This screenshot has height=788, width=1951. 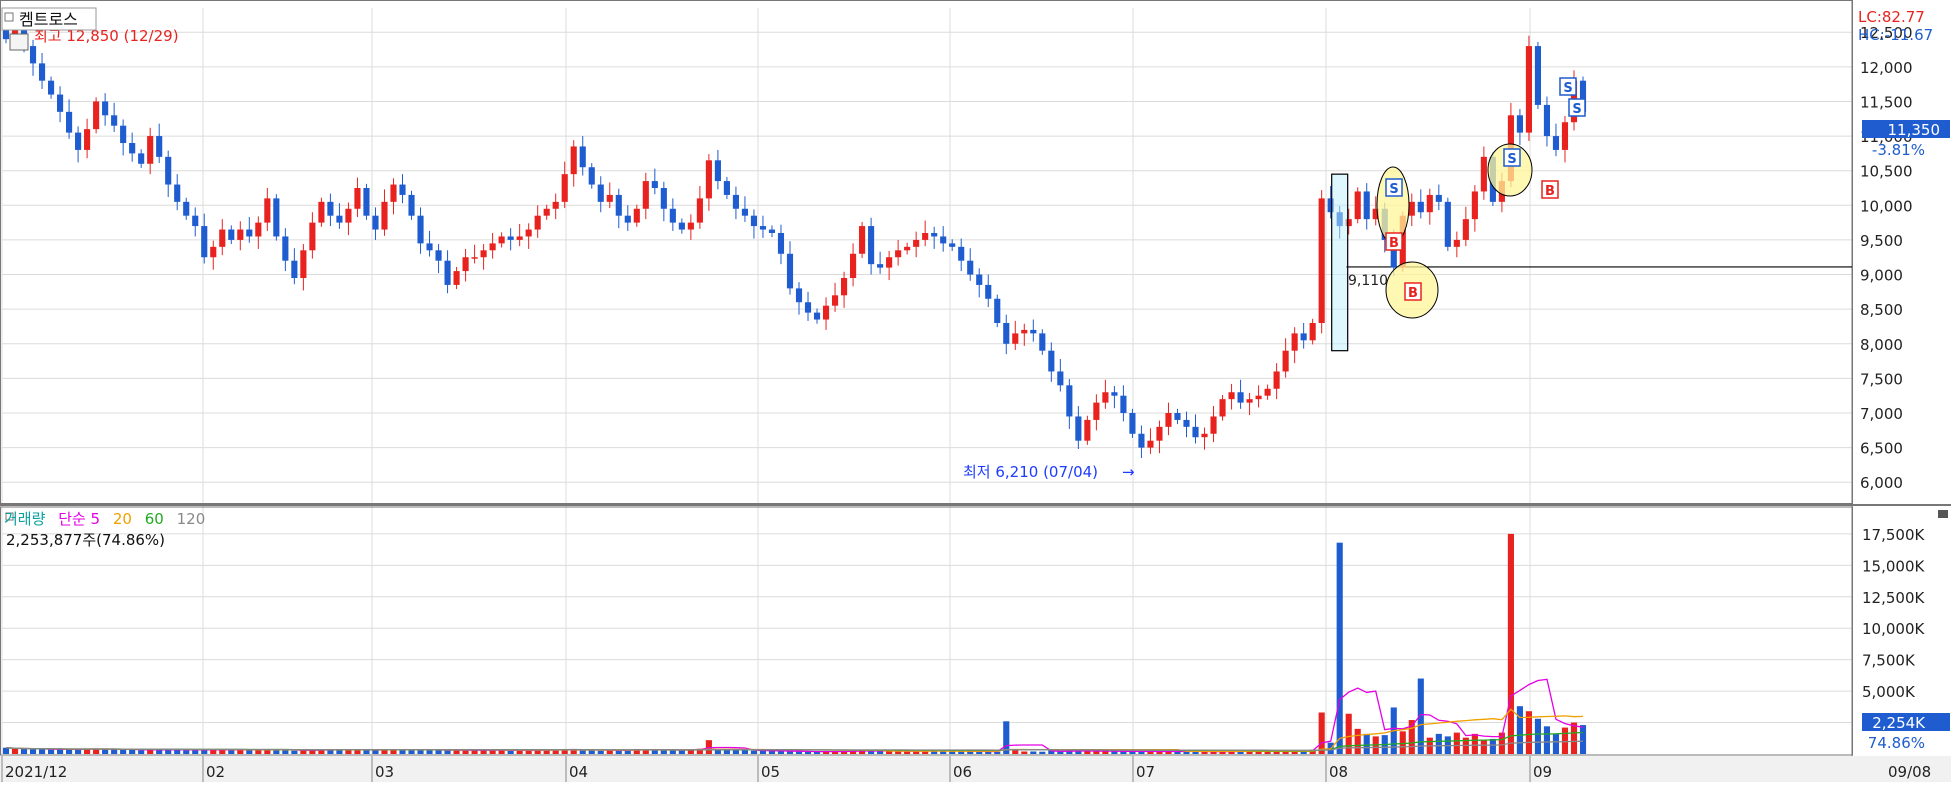 I want to click on y-tick-label: 6,000, so click(x=1881, y=483).